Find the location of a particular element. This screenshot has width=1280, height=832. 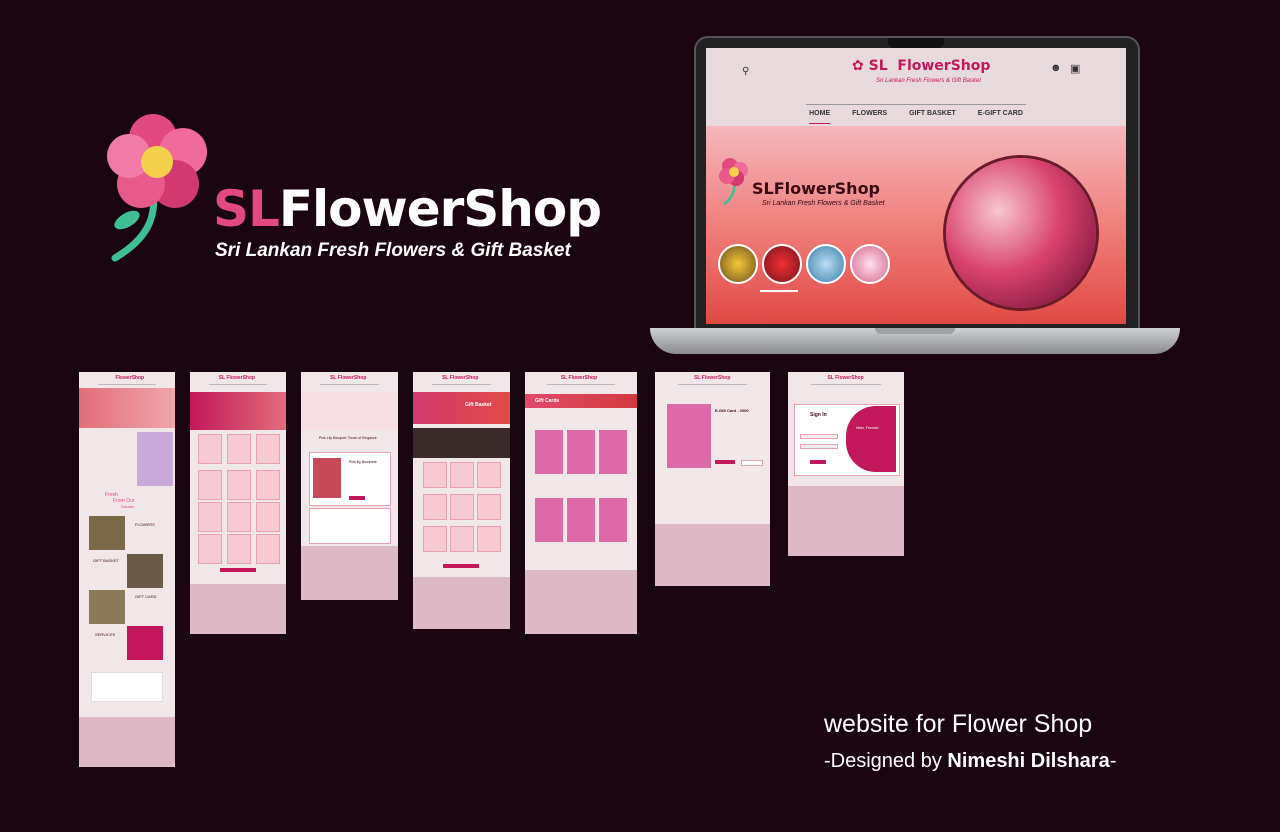

page-giftbasket-logo: SL FlowerShop is located at coordinates (460, 378).